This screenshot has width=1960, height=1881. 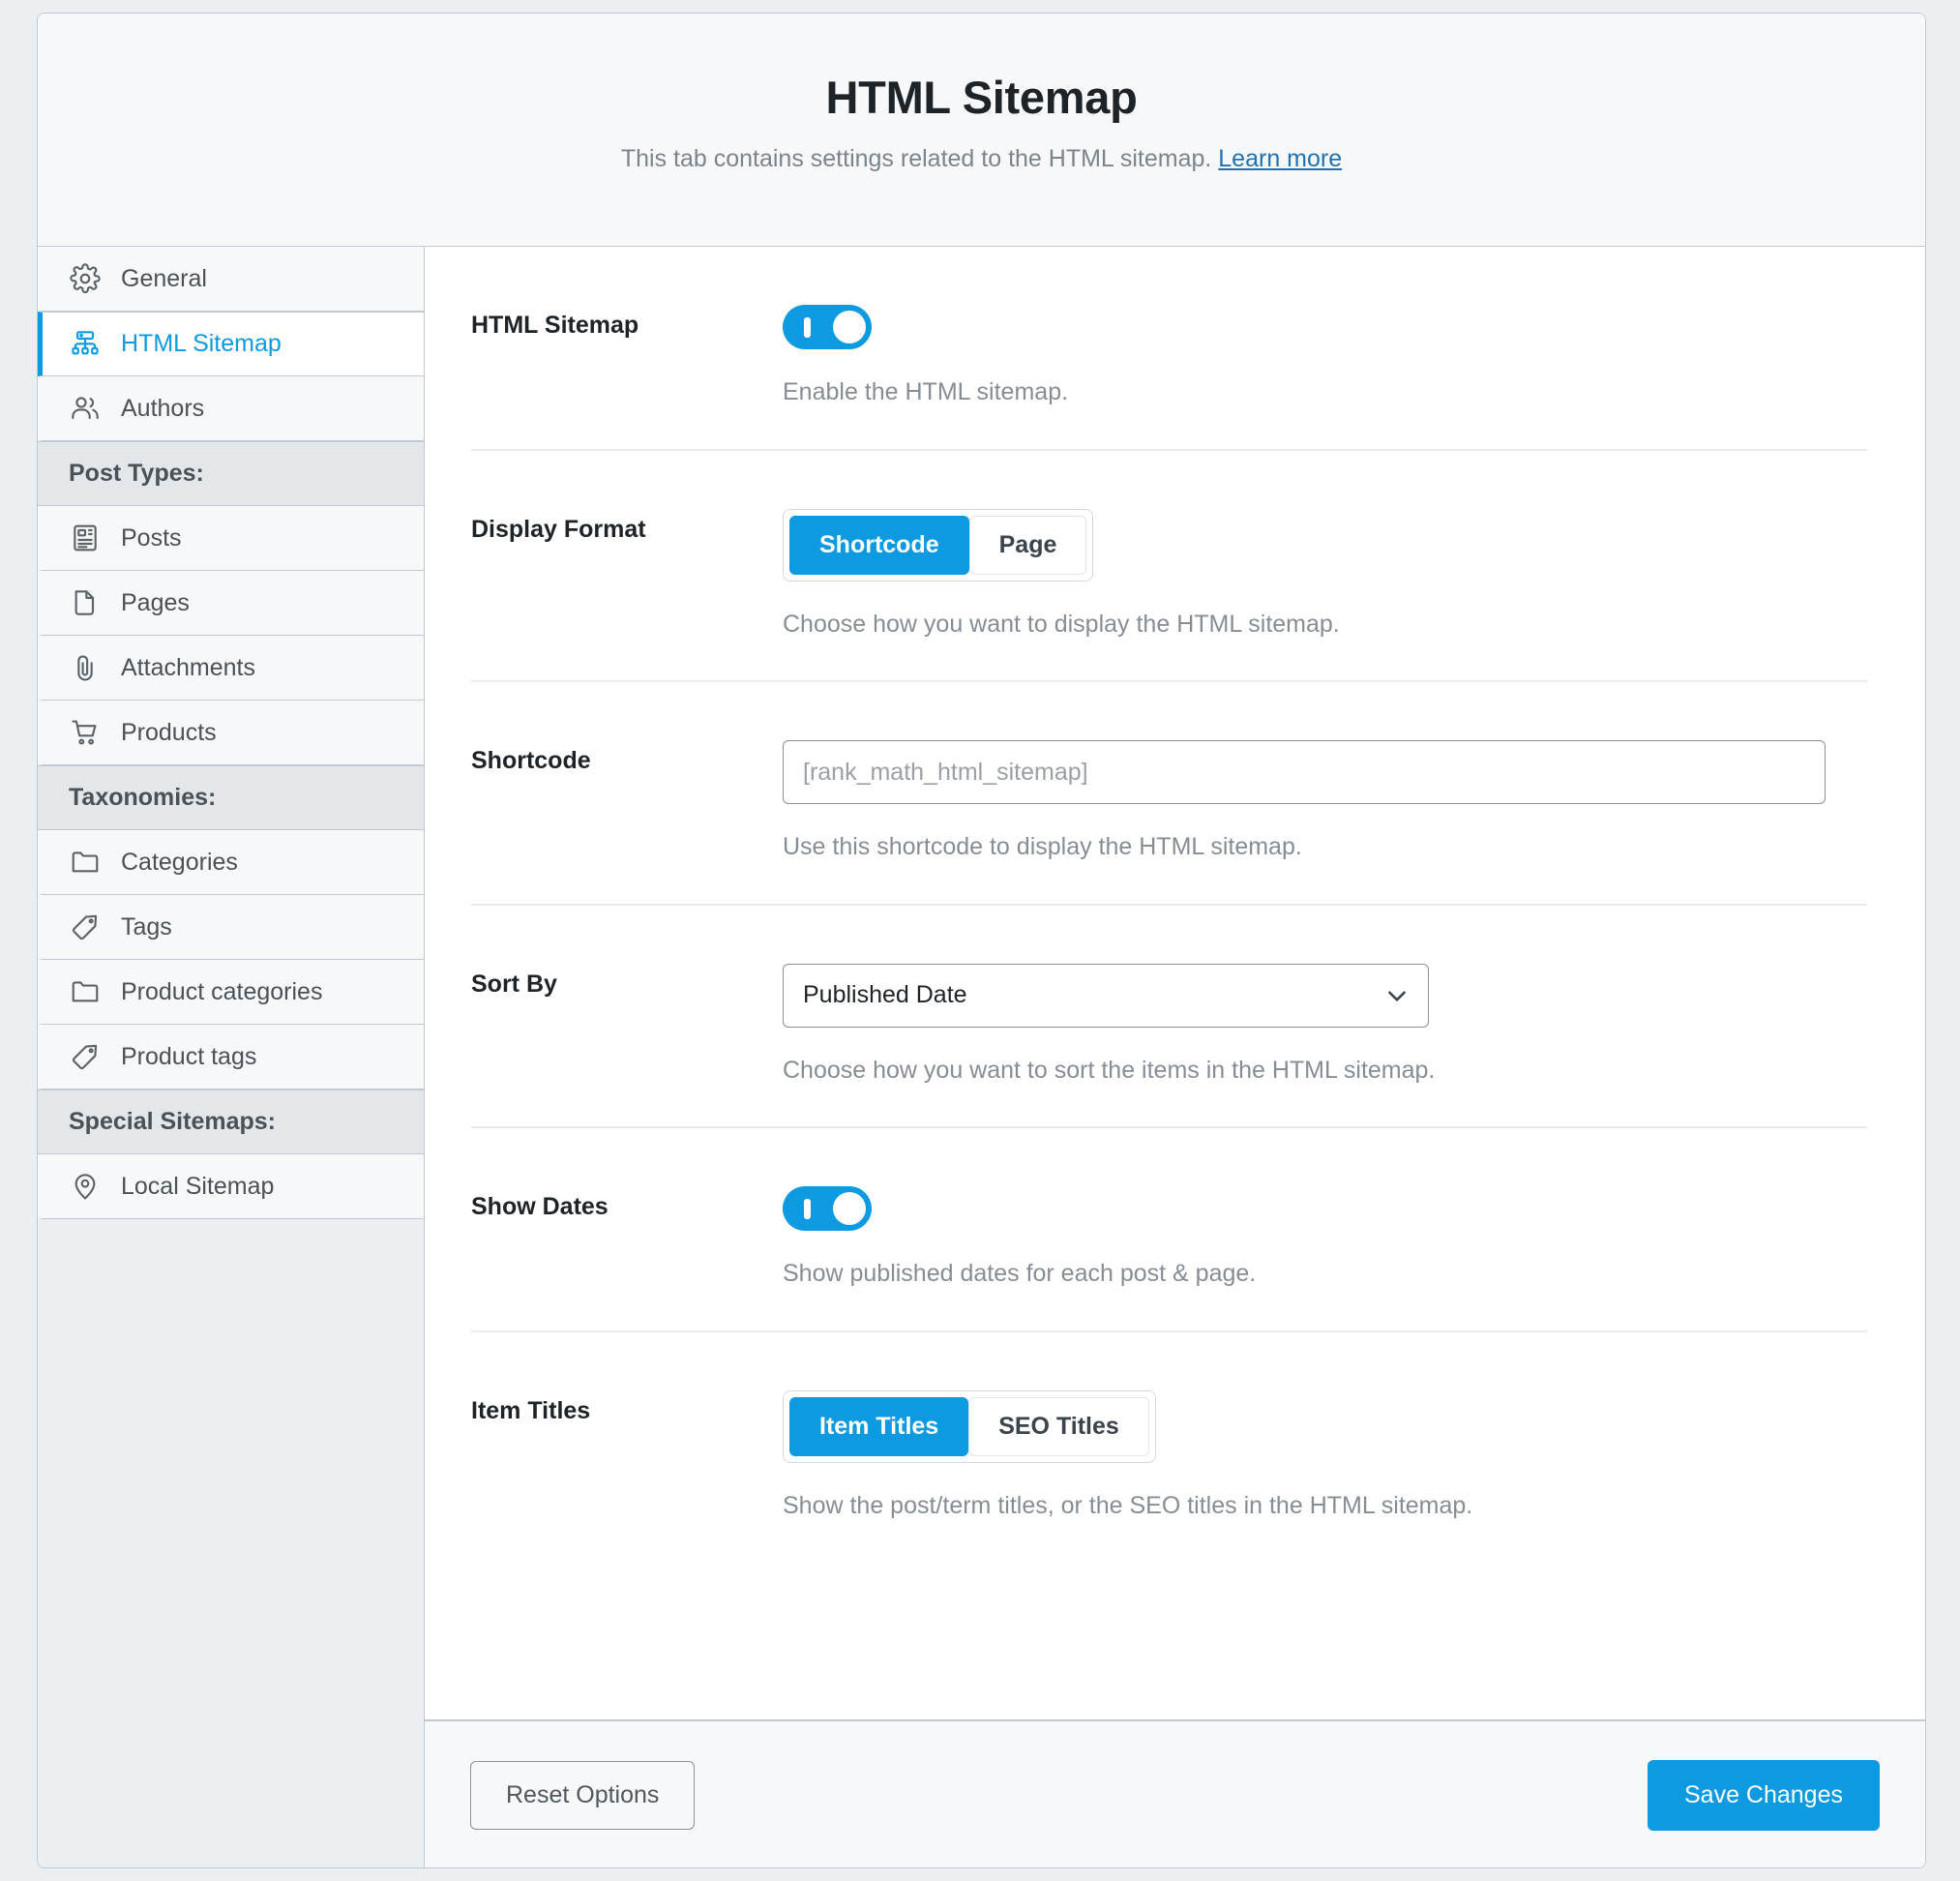 I want to click on sidebar-item-general: General, so click(x=231, y=279).